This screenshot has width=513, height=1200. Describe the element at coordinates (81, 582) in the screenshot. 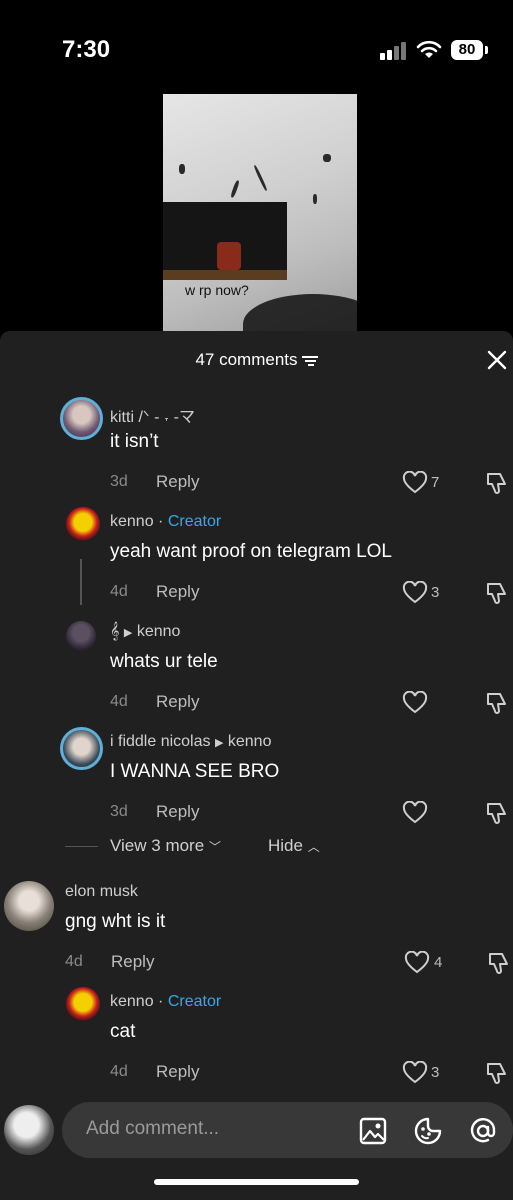

I see `thread-line` at that location.